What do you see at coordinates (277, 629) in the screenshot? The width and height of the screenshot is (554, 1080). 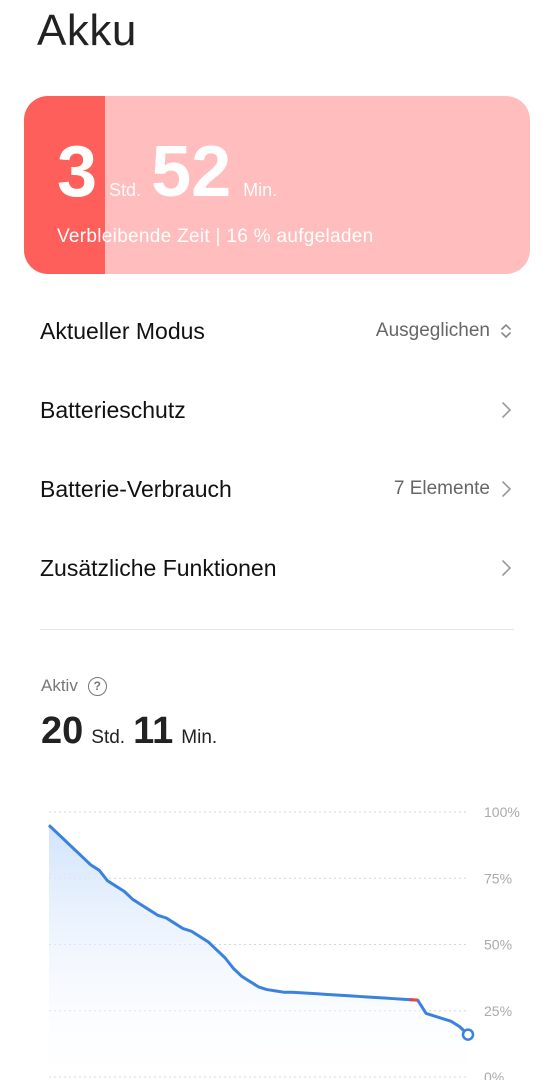 I see `divider` at bounding box center [277, 629].